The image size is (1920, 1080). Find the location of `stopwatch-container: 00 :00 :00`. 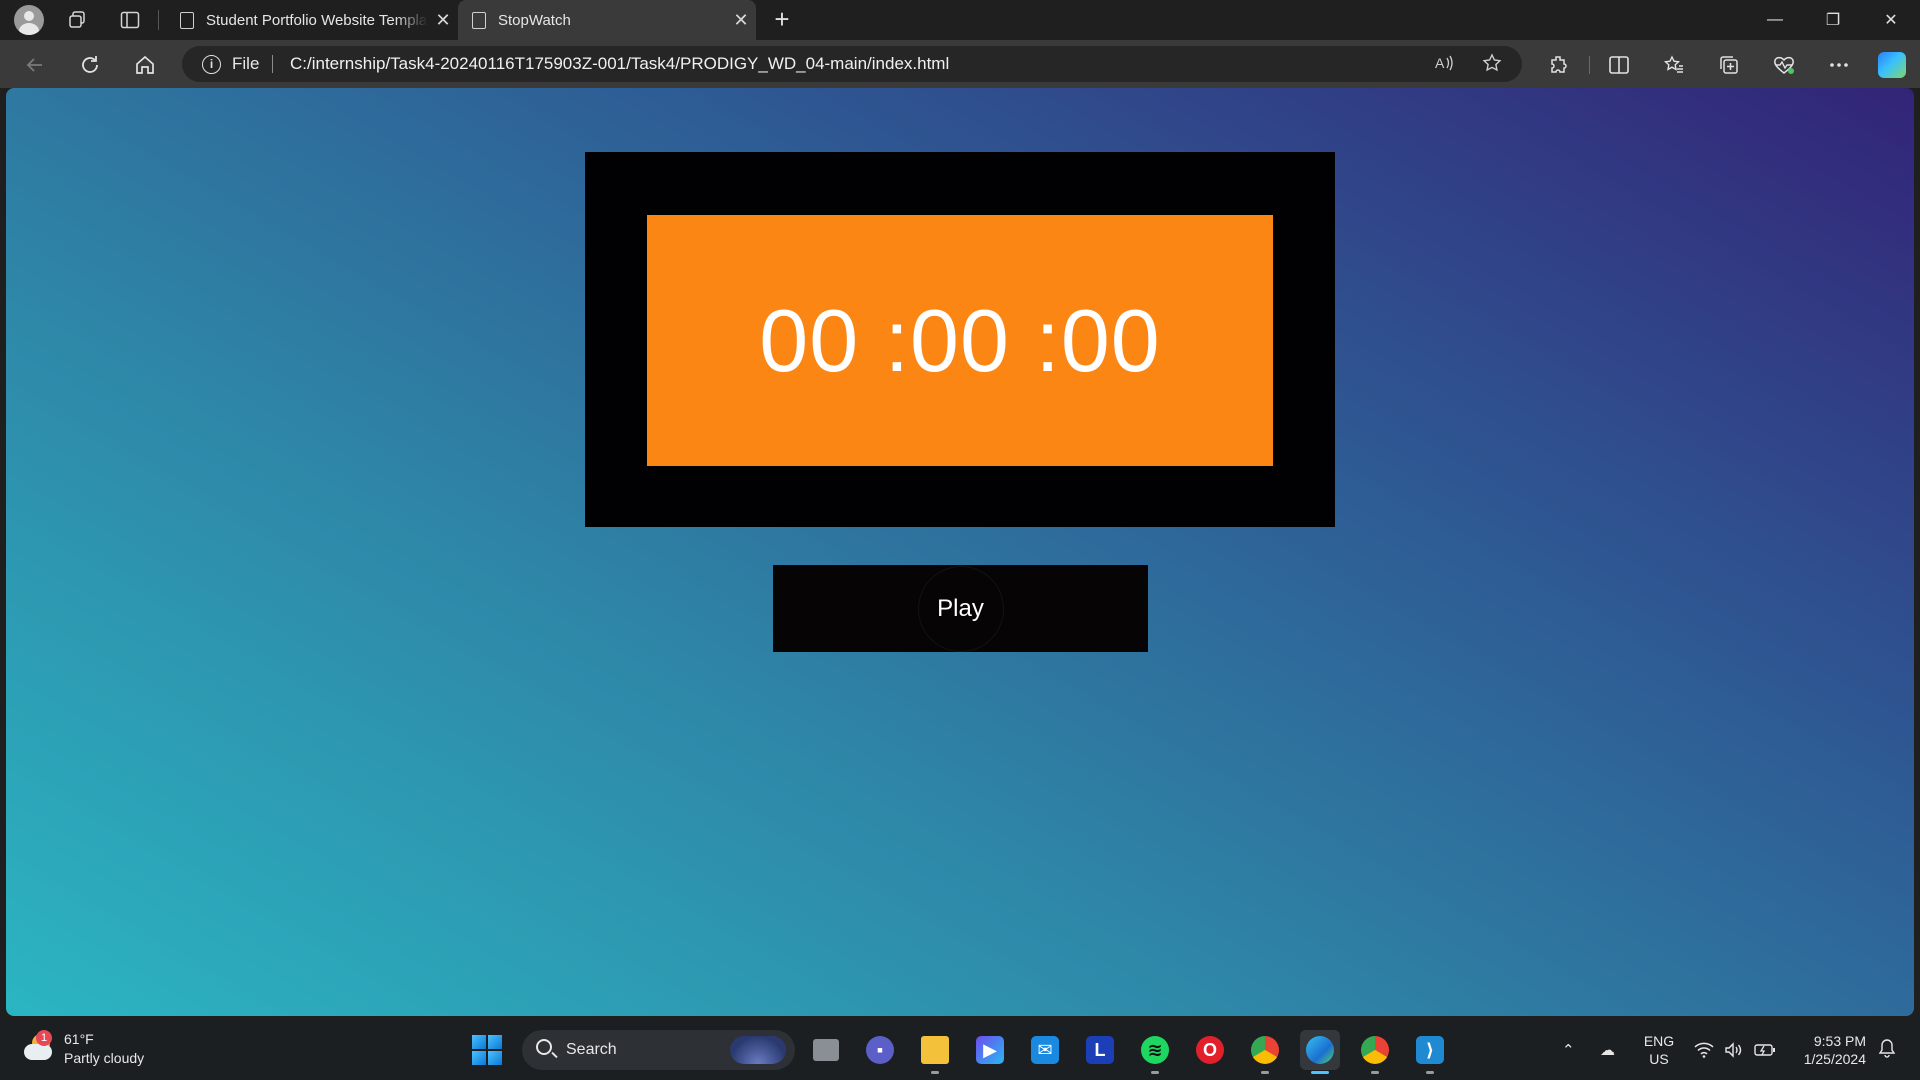

stopwatch-container: 00 :00 :00 is located at coordinates (960, 339).